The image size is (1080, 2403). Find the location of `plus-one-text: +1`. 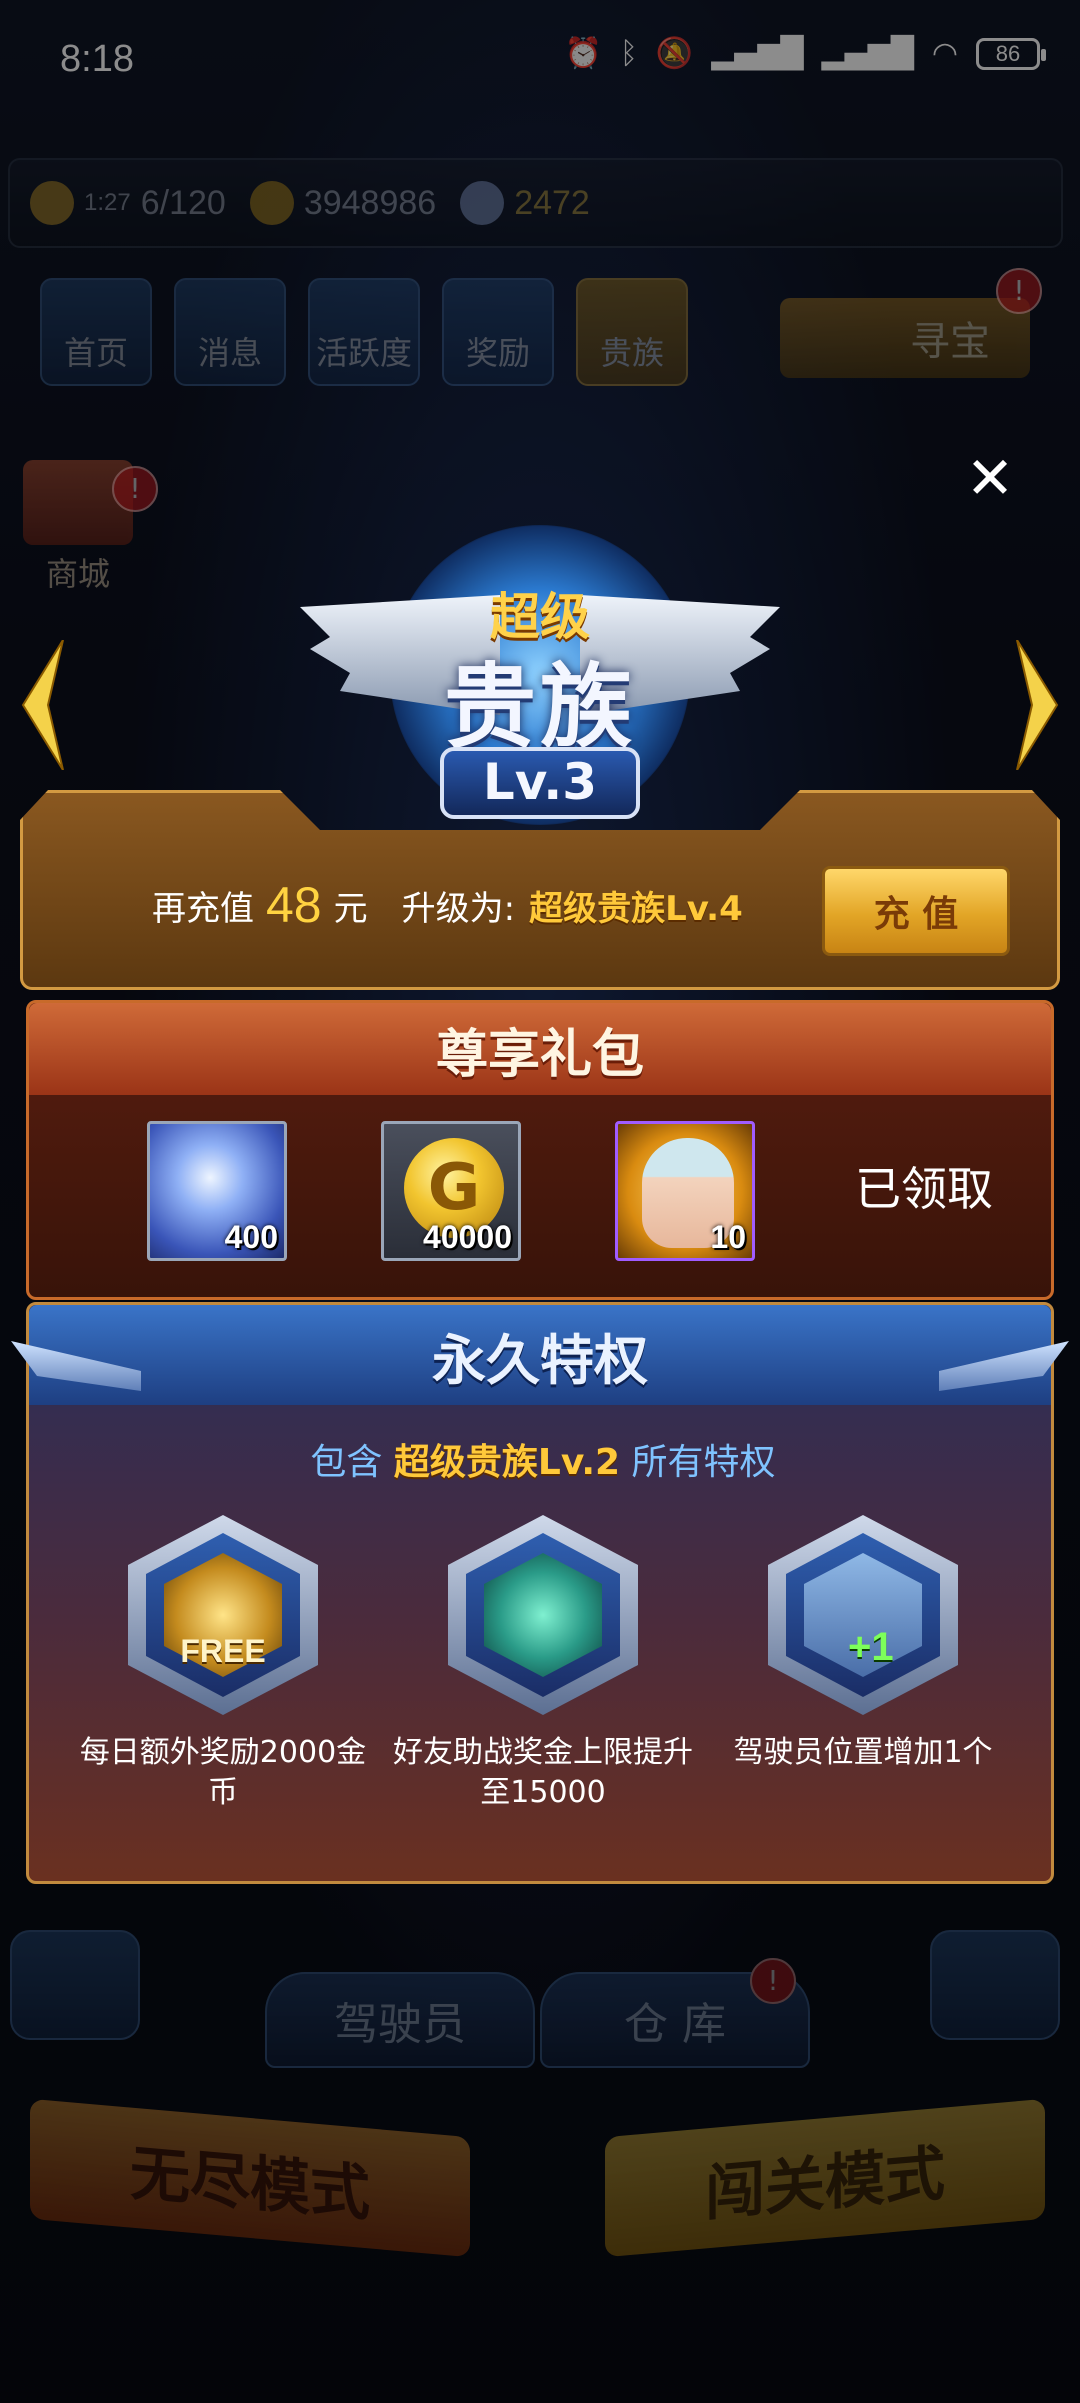

plus-one-text: +1 is located at coordinates (871, 1647).